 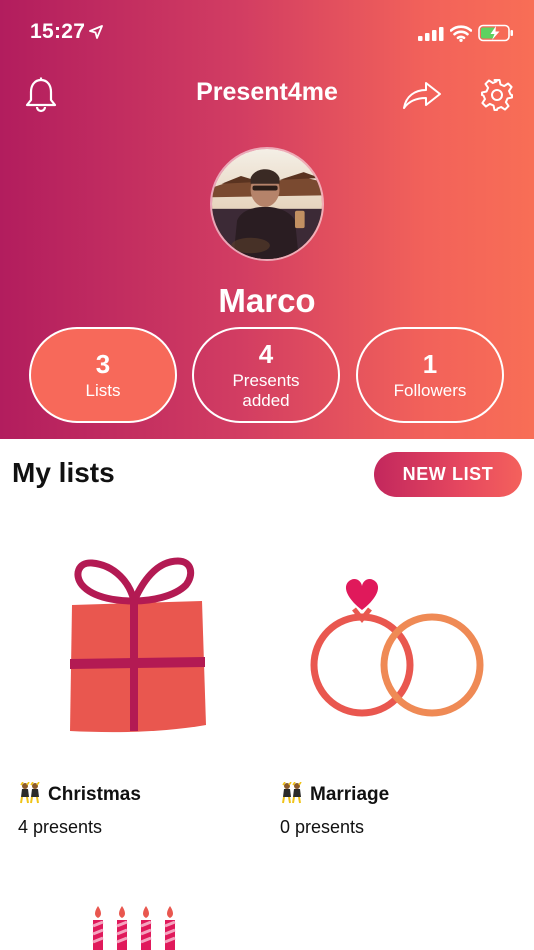 I want to click on list-name-marriage: Marriage, so click(x=334, y=794).